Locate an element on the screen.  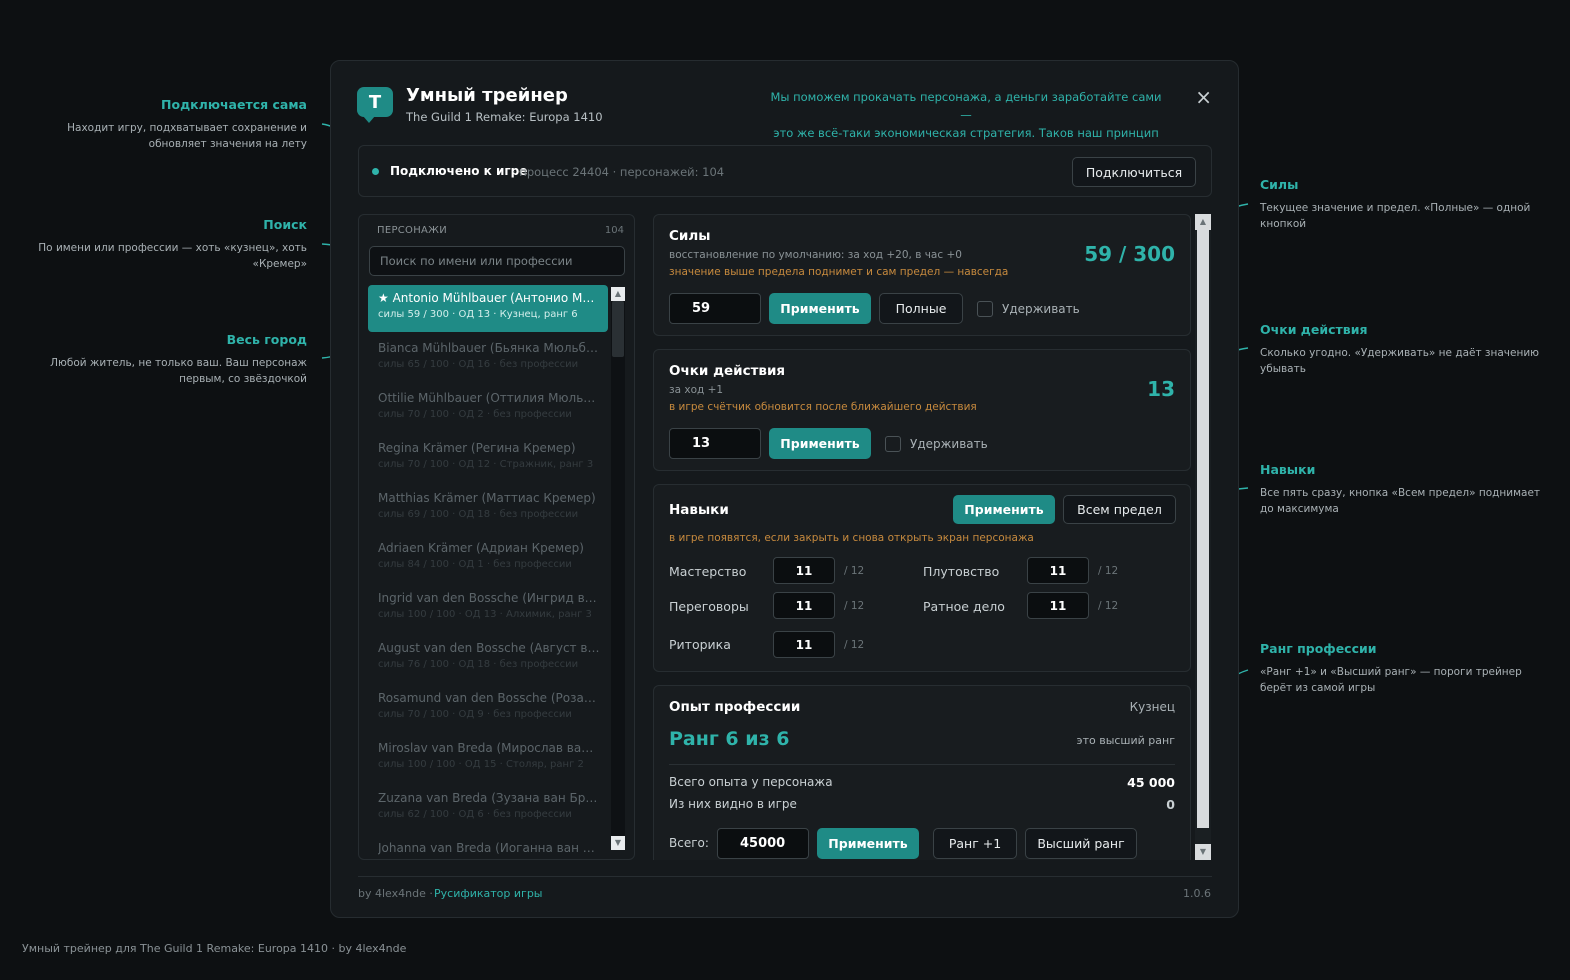
character-name: Adriaen Krämer (Адриан Кремер) is located at coordinates (481, 548).